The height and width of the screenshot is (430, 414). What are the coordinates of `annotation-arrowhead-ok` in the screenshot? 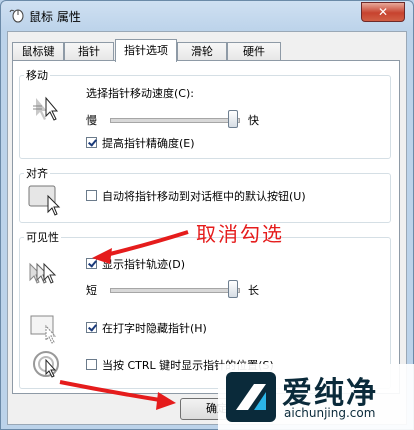 It's located at (166, 401).